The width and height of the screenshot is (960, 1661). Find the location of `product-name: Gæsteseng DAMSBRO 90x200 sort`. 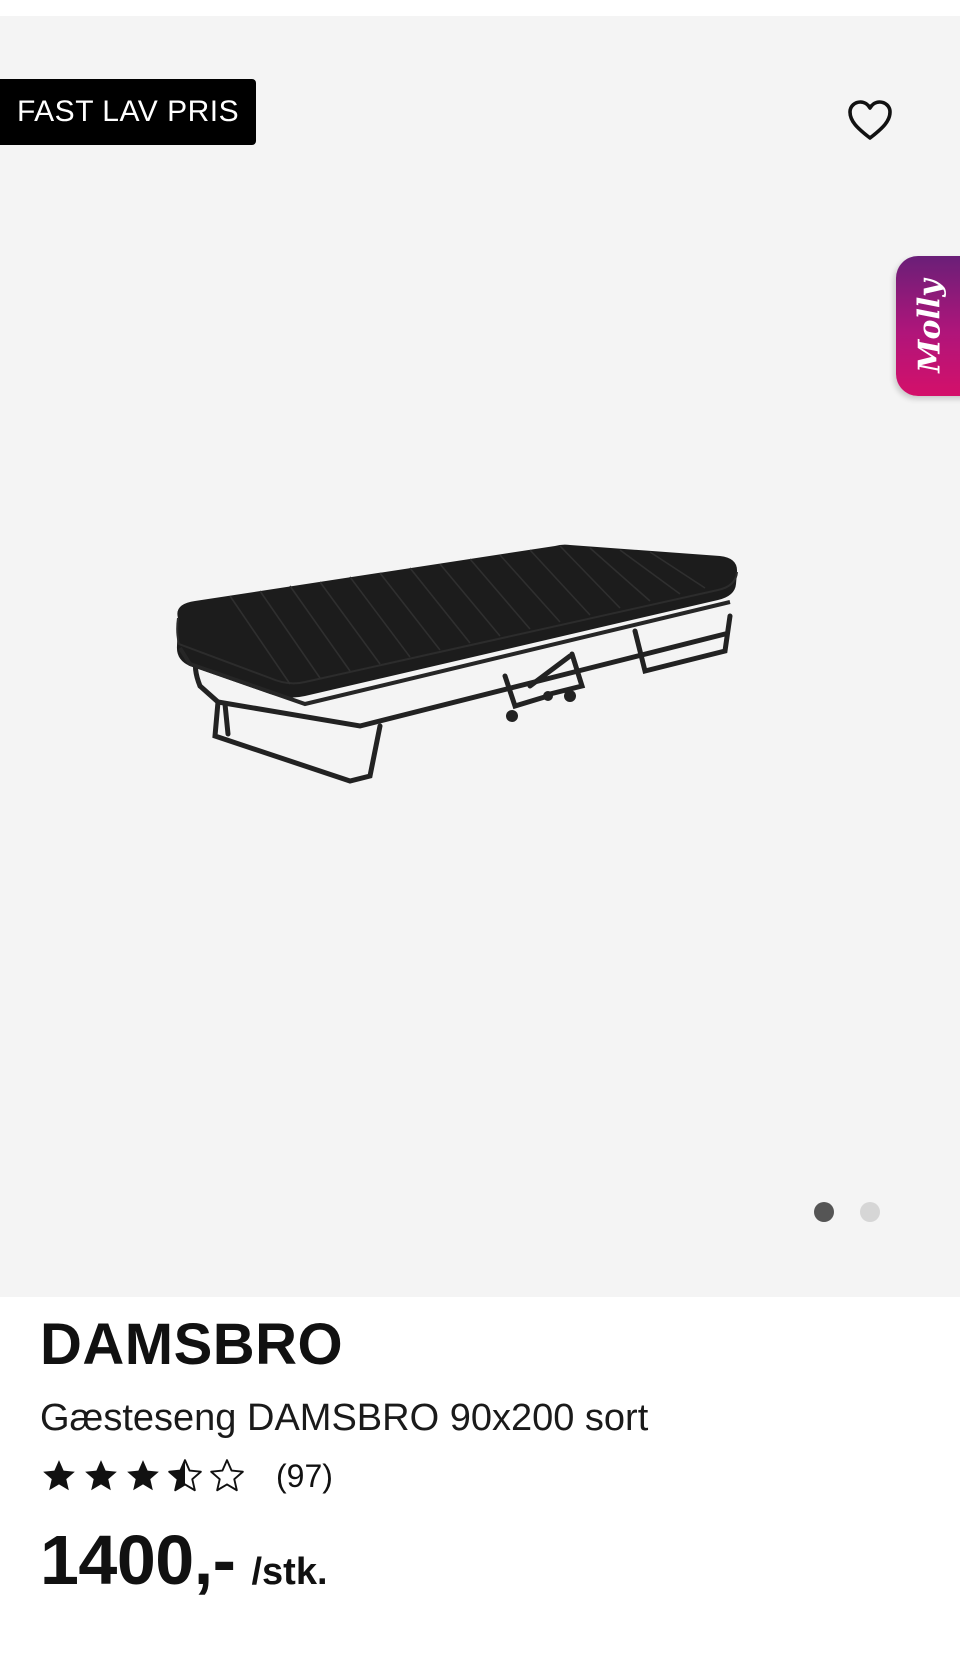

product-name: Gæsteseng DAMSBRO 90x200 sort is located at coordinates (344, 1418).